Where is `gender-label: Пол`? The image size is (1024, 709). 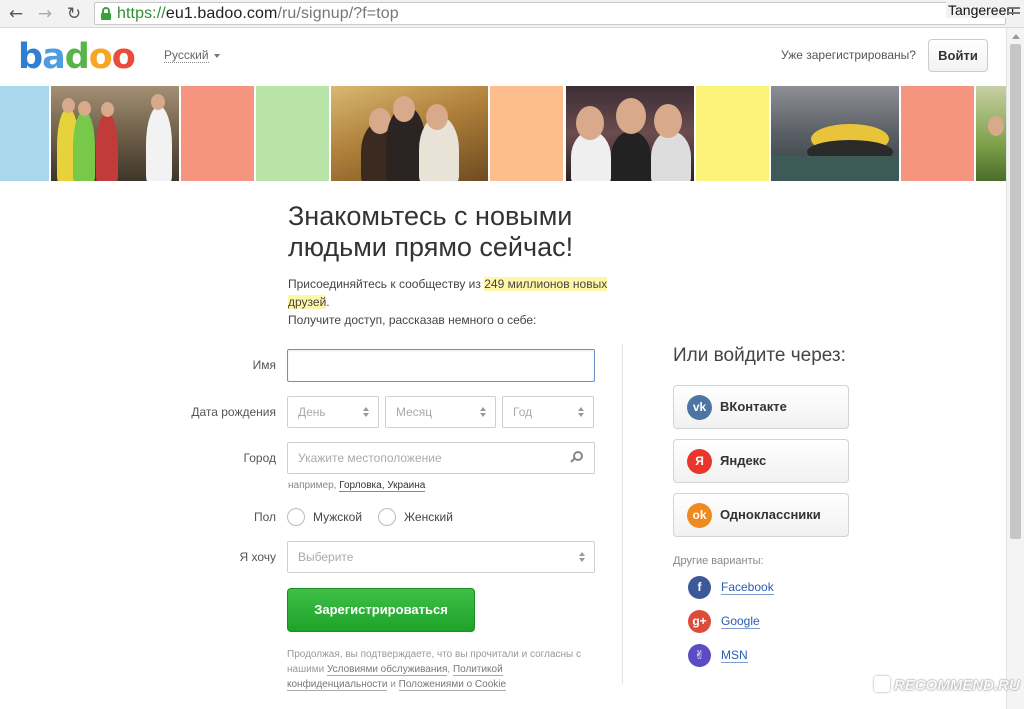 gender-label: Пол is located at coordinates (264, 517).